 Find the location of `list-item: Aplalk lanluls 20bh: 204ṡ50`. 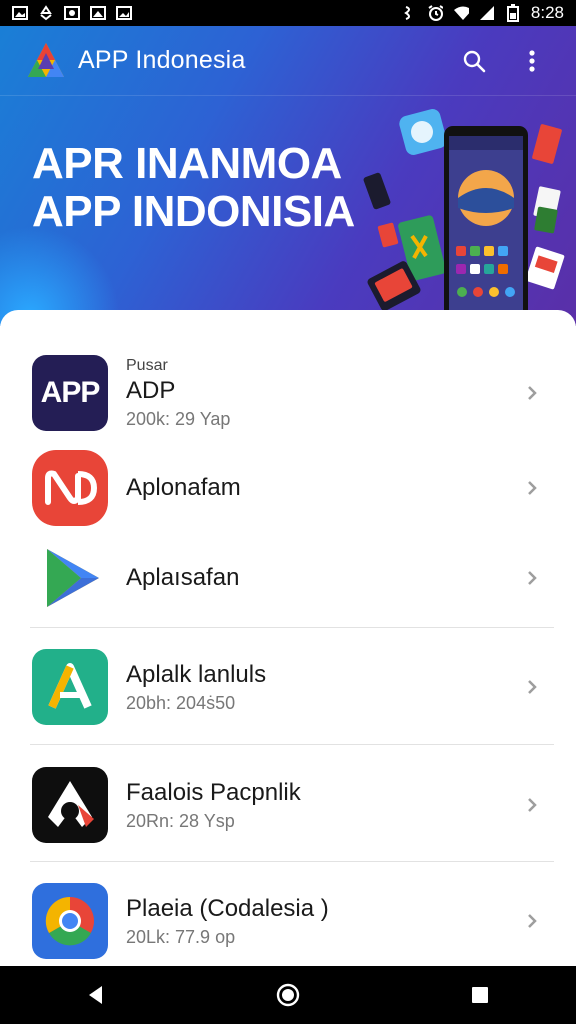

list-item: Aplalk lanluls 20bh: 204ṡ50 is located at coordinates (288, 687).